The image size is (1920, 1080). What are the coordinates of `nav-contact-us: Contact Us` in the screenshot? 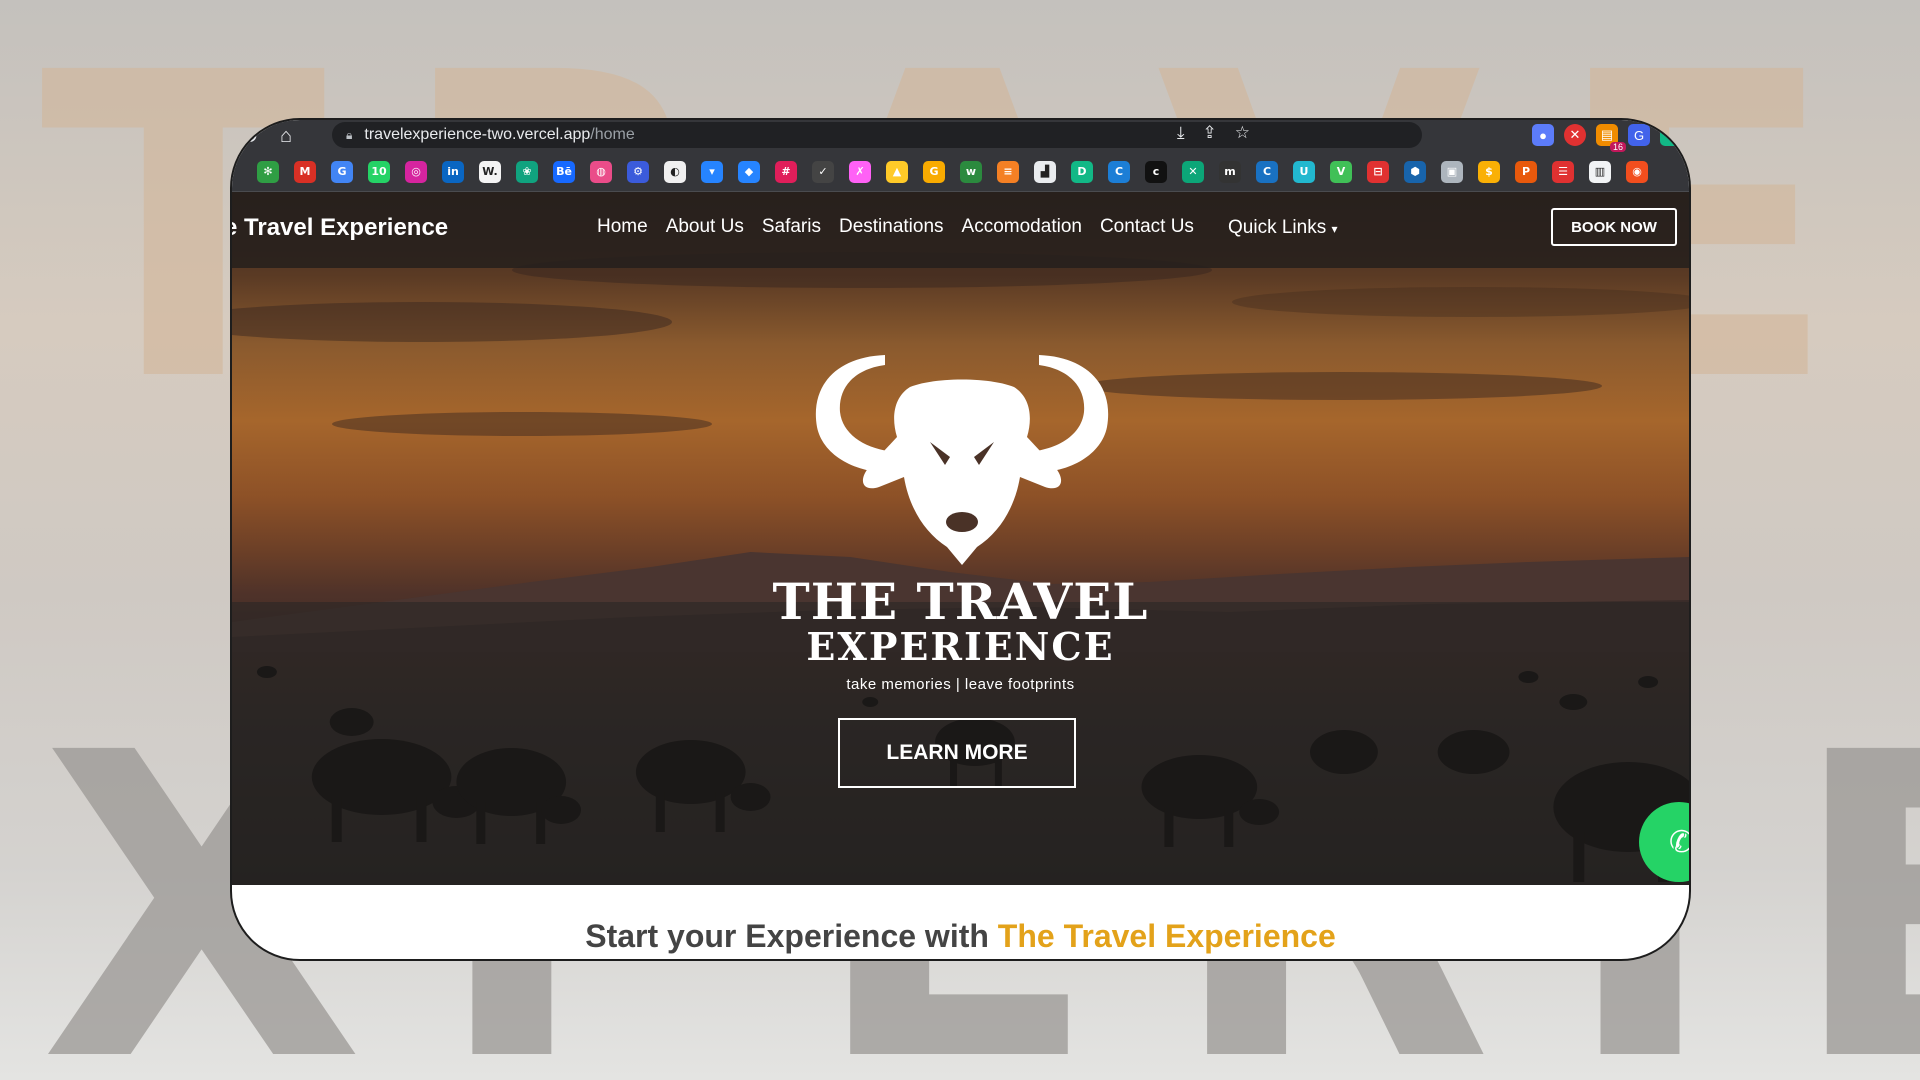 It's located at (1147, 227).